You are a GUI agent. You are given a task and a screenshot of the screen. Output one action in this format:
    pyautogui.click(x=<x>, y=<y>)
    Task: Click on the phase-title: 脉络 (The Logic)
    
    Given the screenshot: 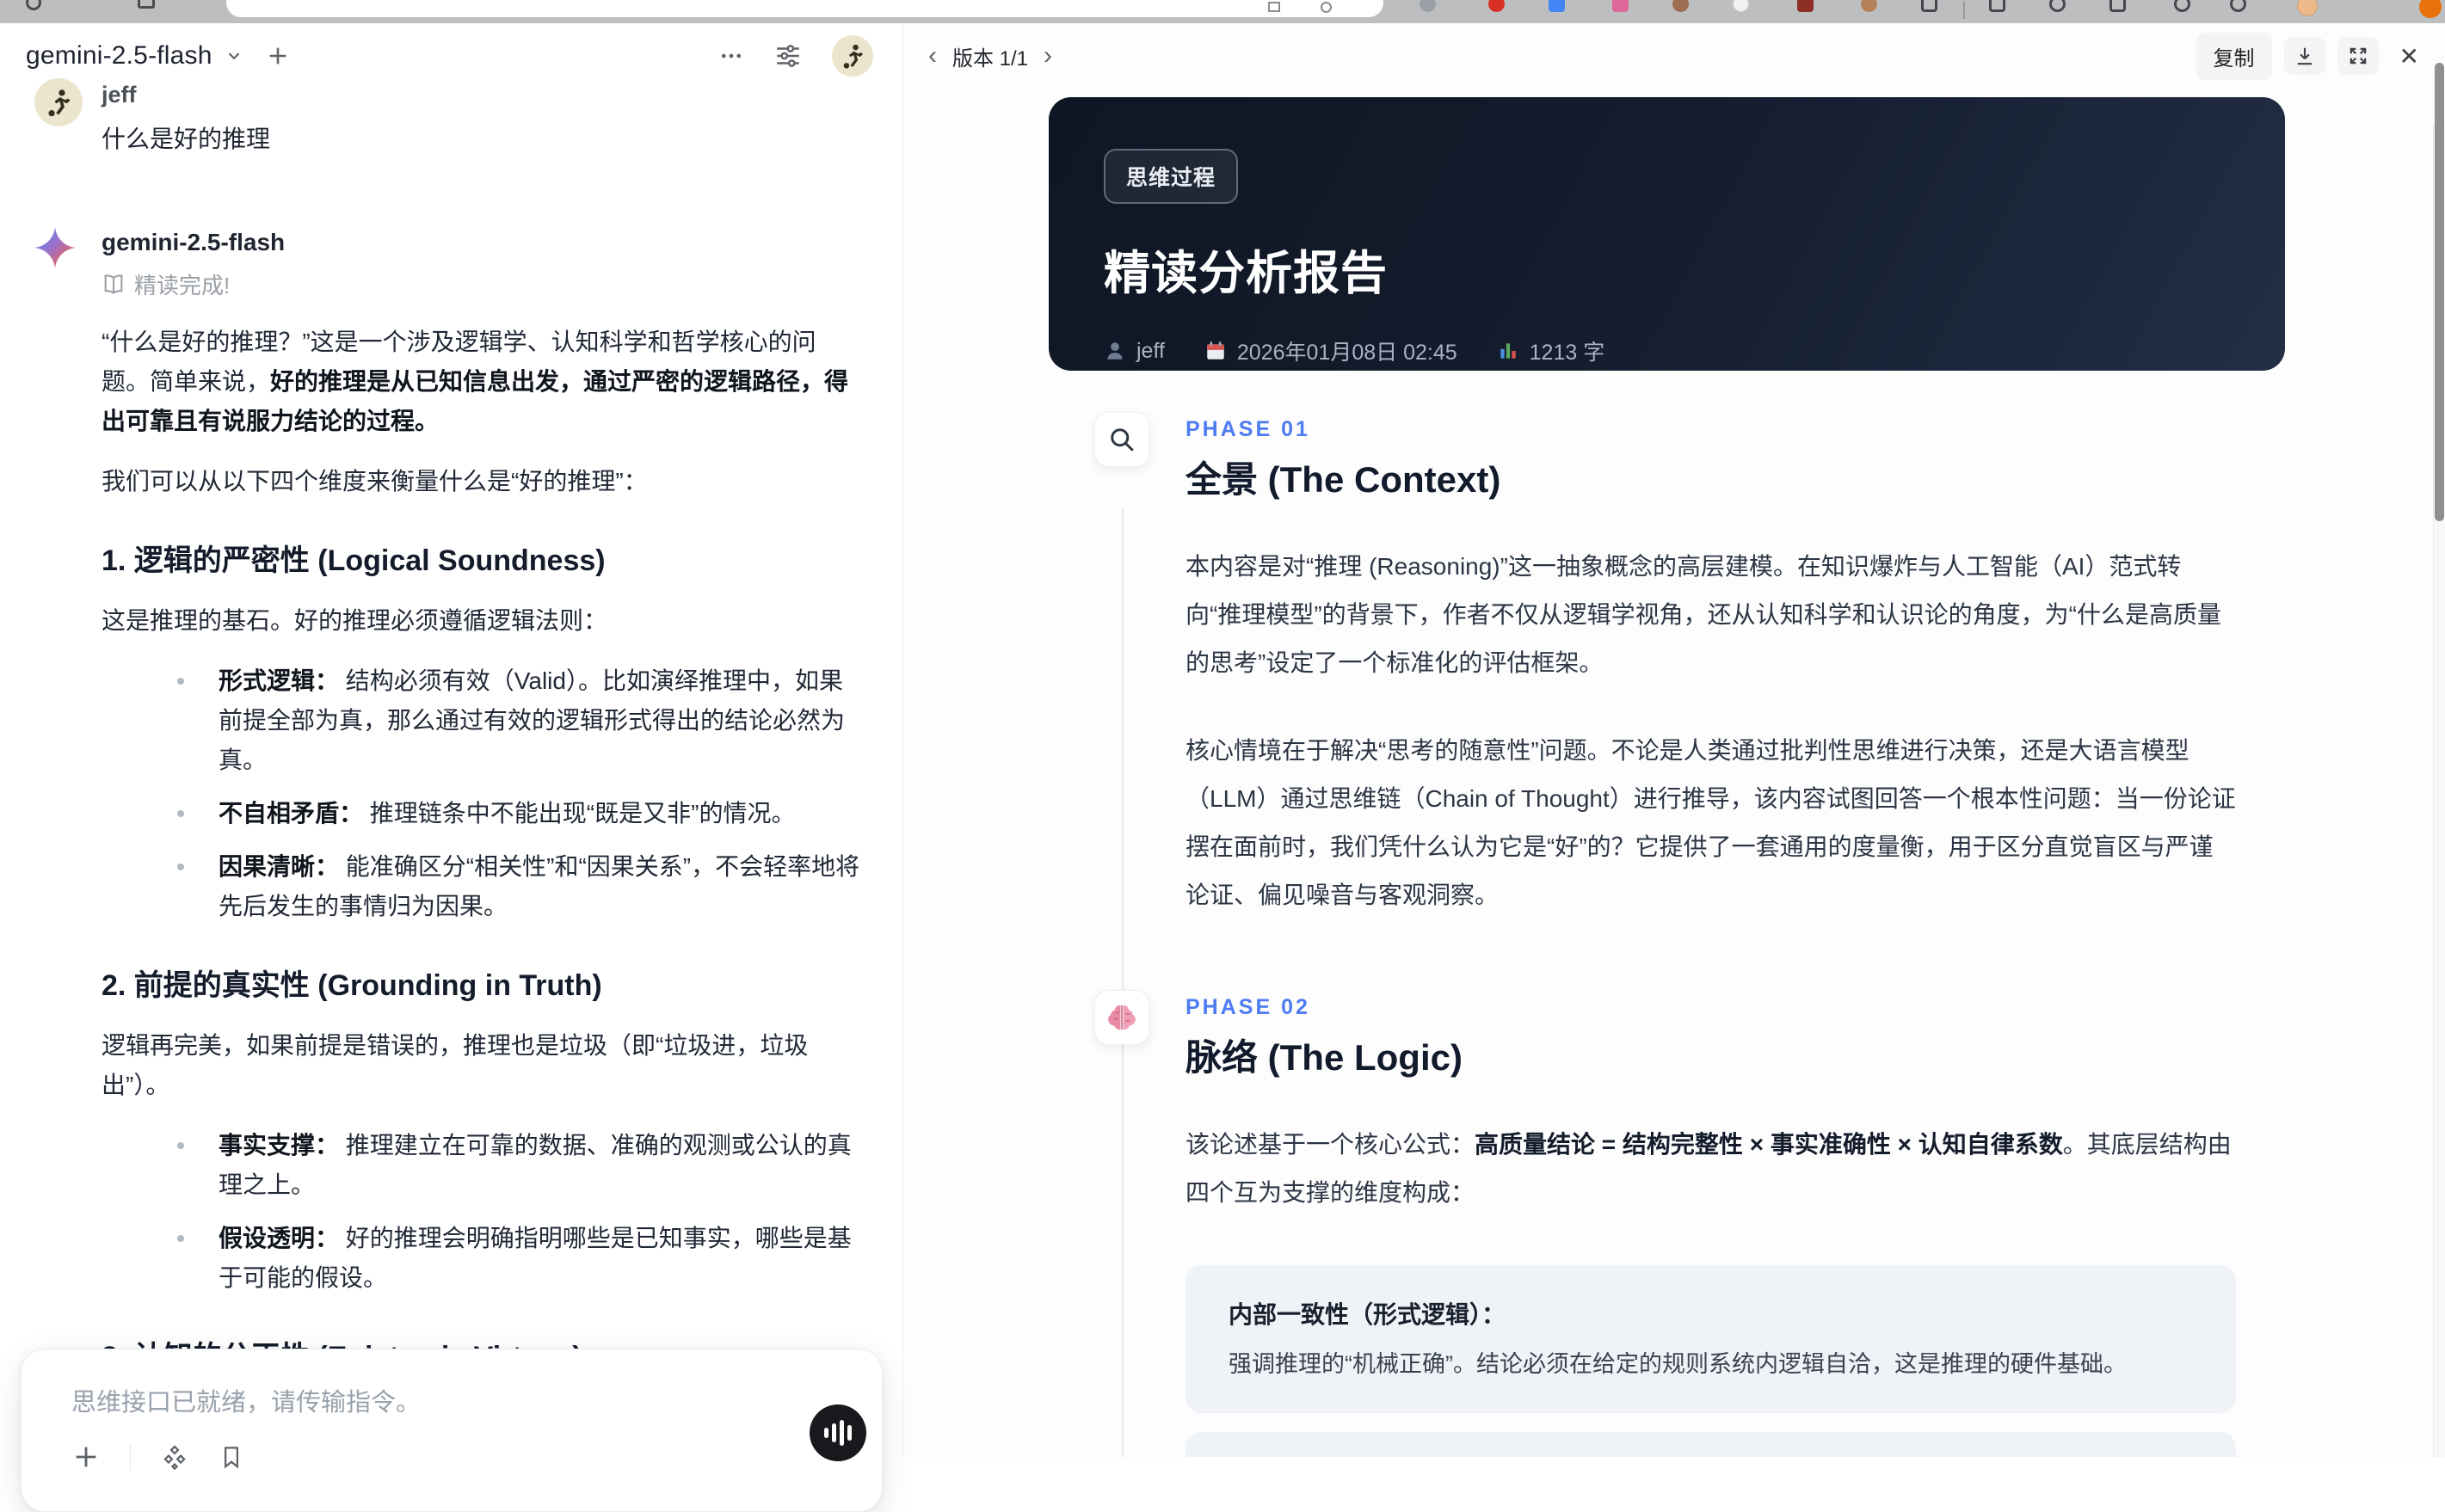 What is the action you would take?
    pyautogui.click(x=1711, y=1055)
    